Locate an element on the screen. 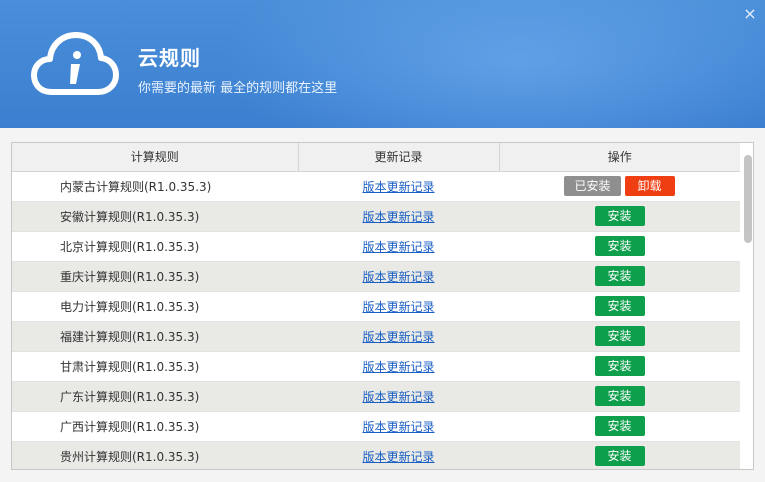 Image resolution: width=765 pixels, height=482 pixels. rule-name: 福建计算规则(R1.0.35.3) is located at coordinates (155, 336).